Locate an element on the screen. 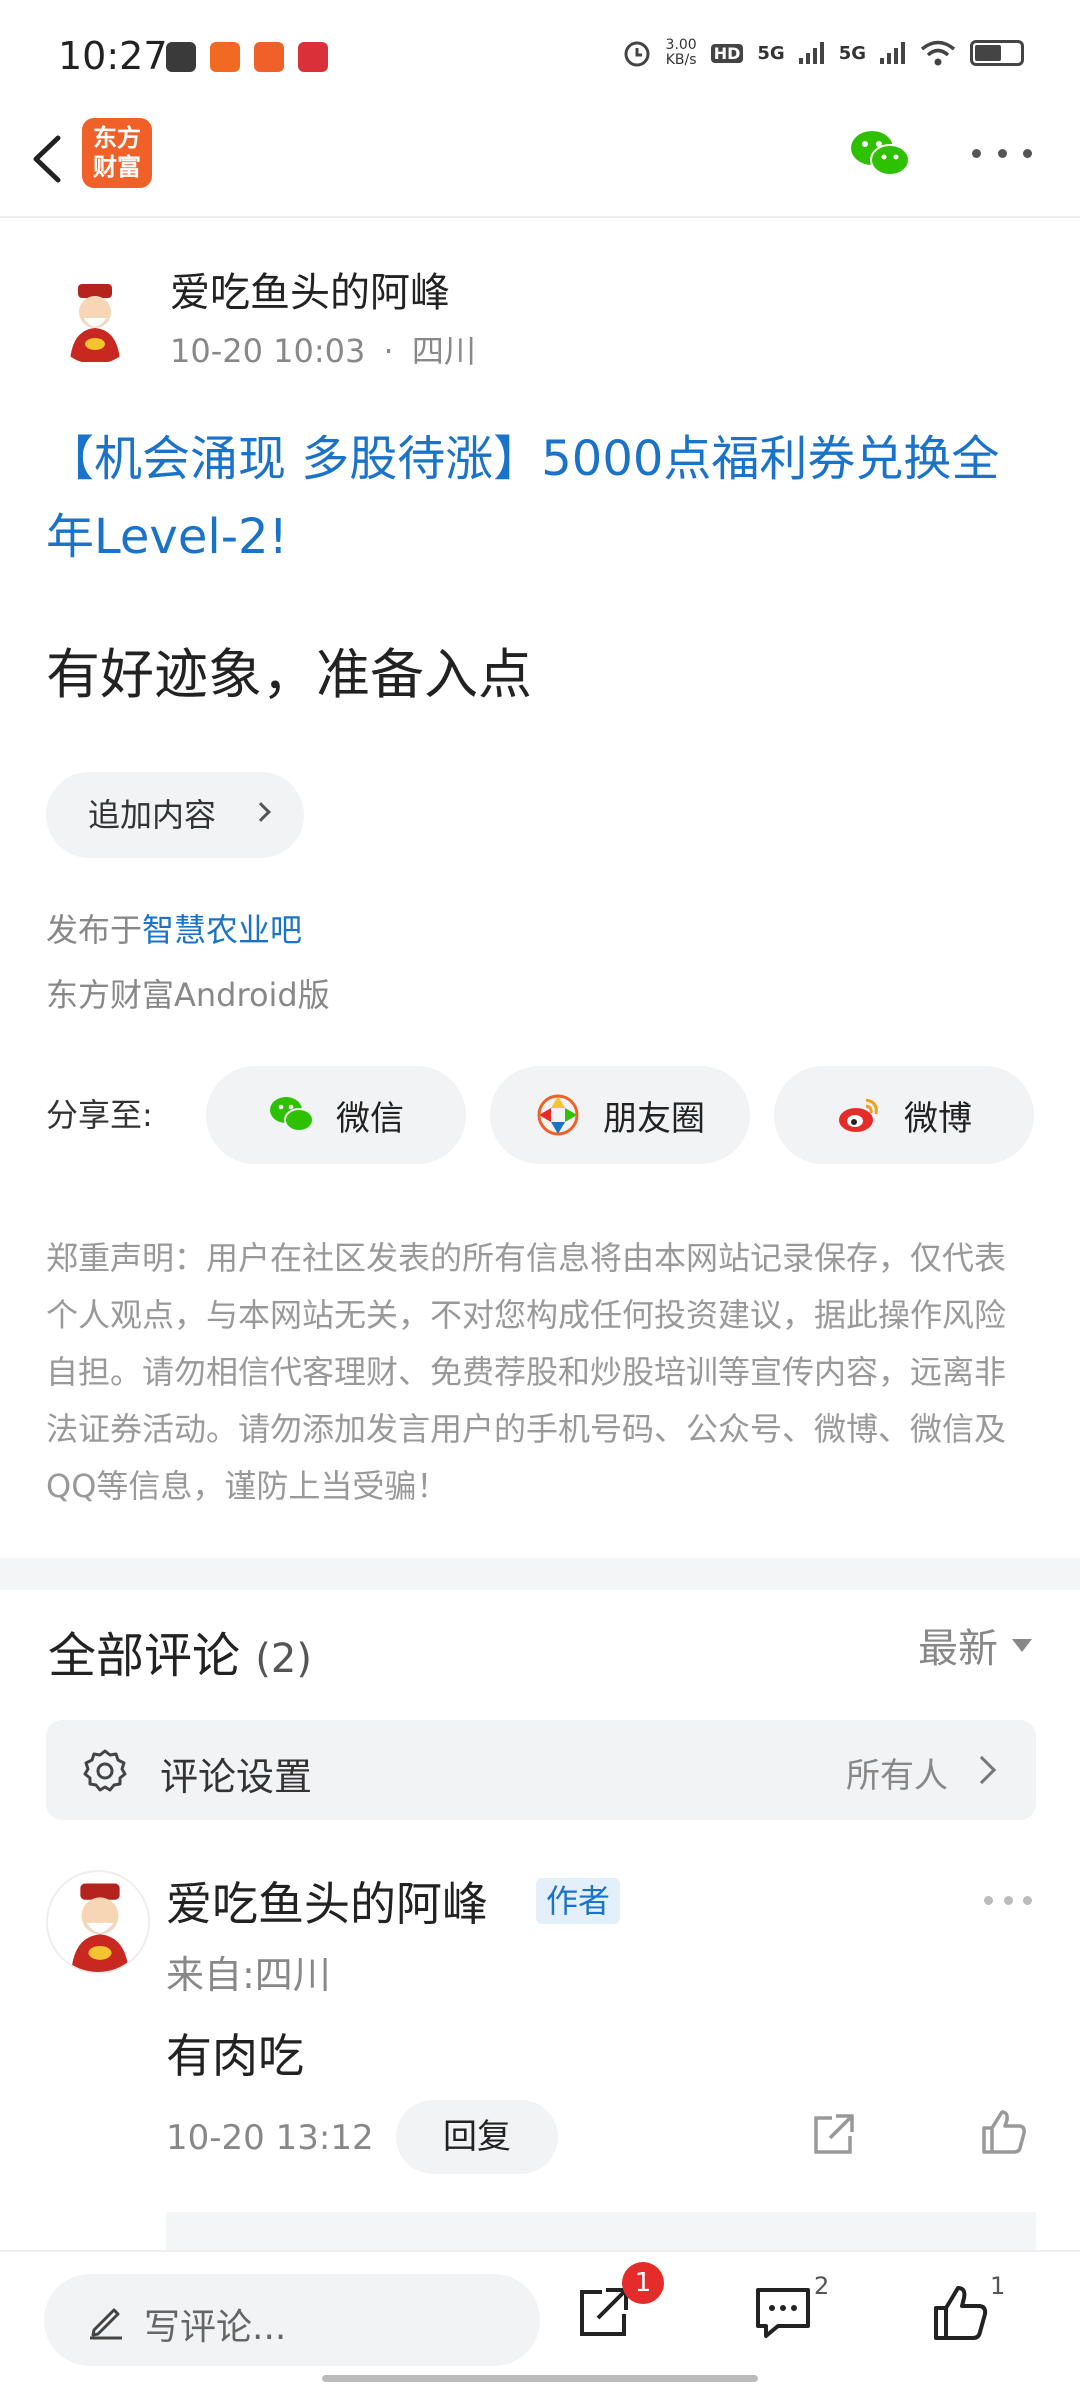 The height and width of the screenshot is (2388, 1080). share-badge: 1 is located at coordinates (643, 2283).